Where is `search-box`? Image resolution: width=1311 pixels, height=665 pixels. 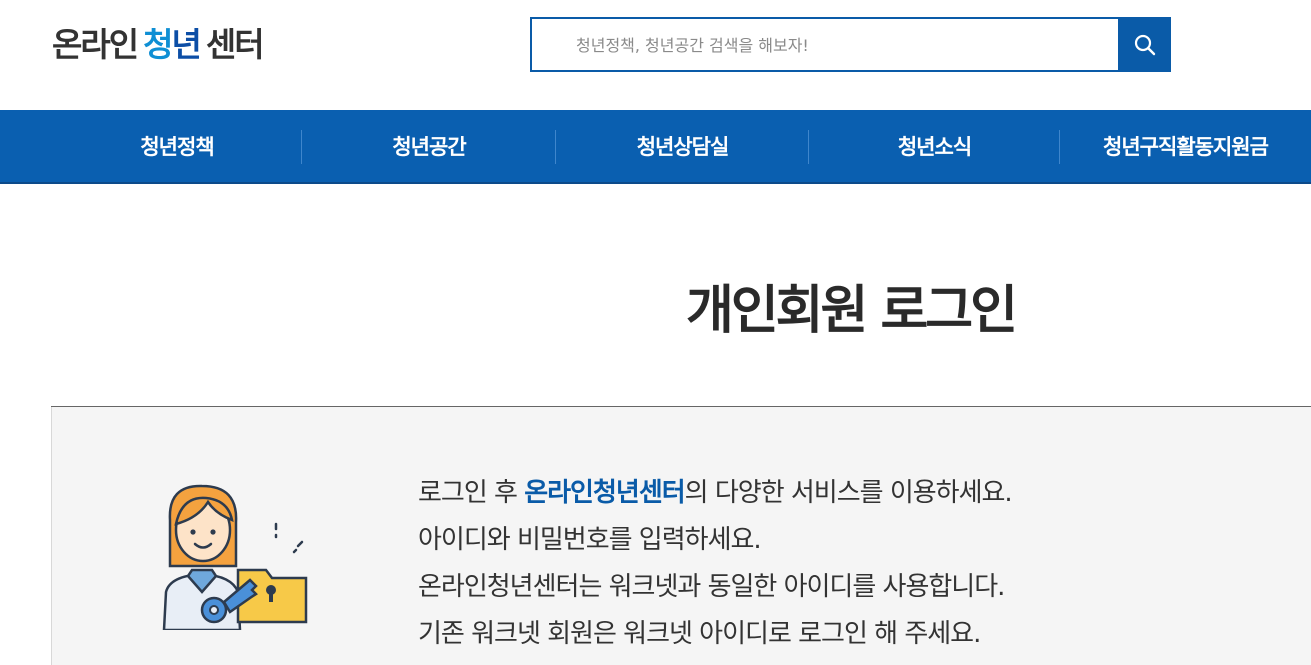 search-box is located at coordinates (850, 44).